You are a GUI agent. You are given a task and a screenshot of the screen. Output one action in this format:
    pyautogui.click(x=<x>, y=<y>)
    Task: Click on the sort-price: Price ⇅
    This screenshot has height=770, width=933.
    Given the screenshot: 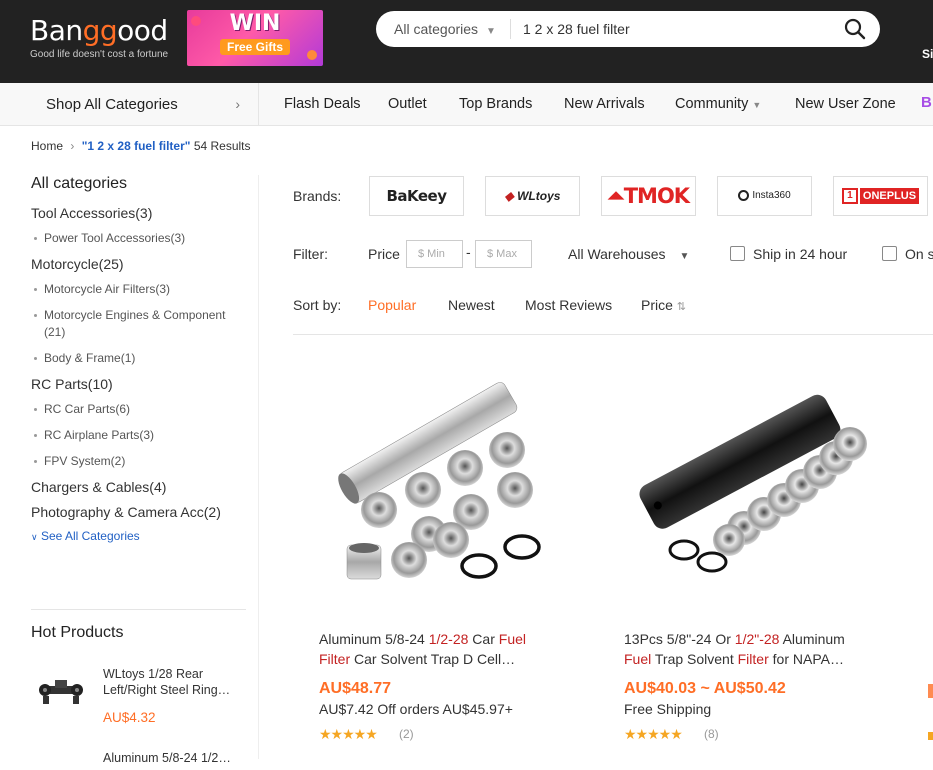 What is the action you would take?
    pyautogui.click(x=663, y=305)
    